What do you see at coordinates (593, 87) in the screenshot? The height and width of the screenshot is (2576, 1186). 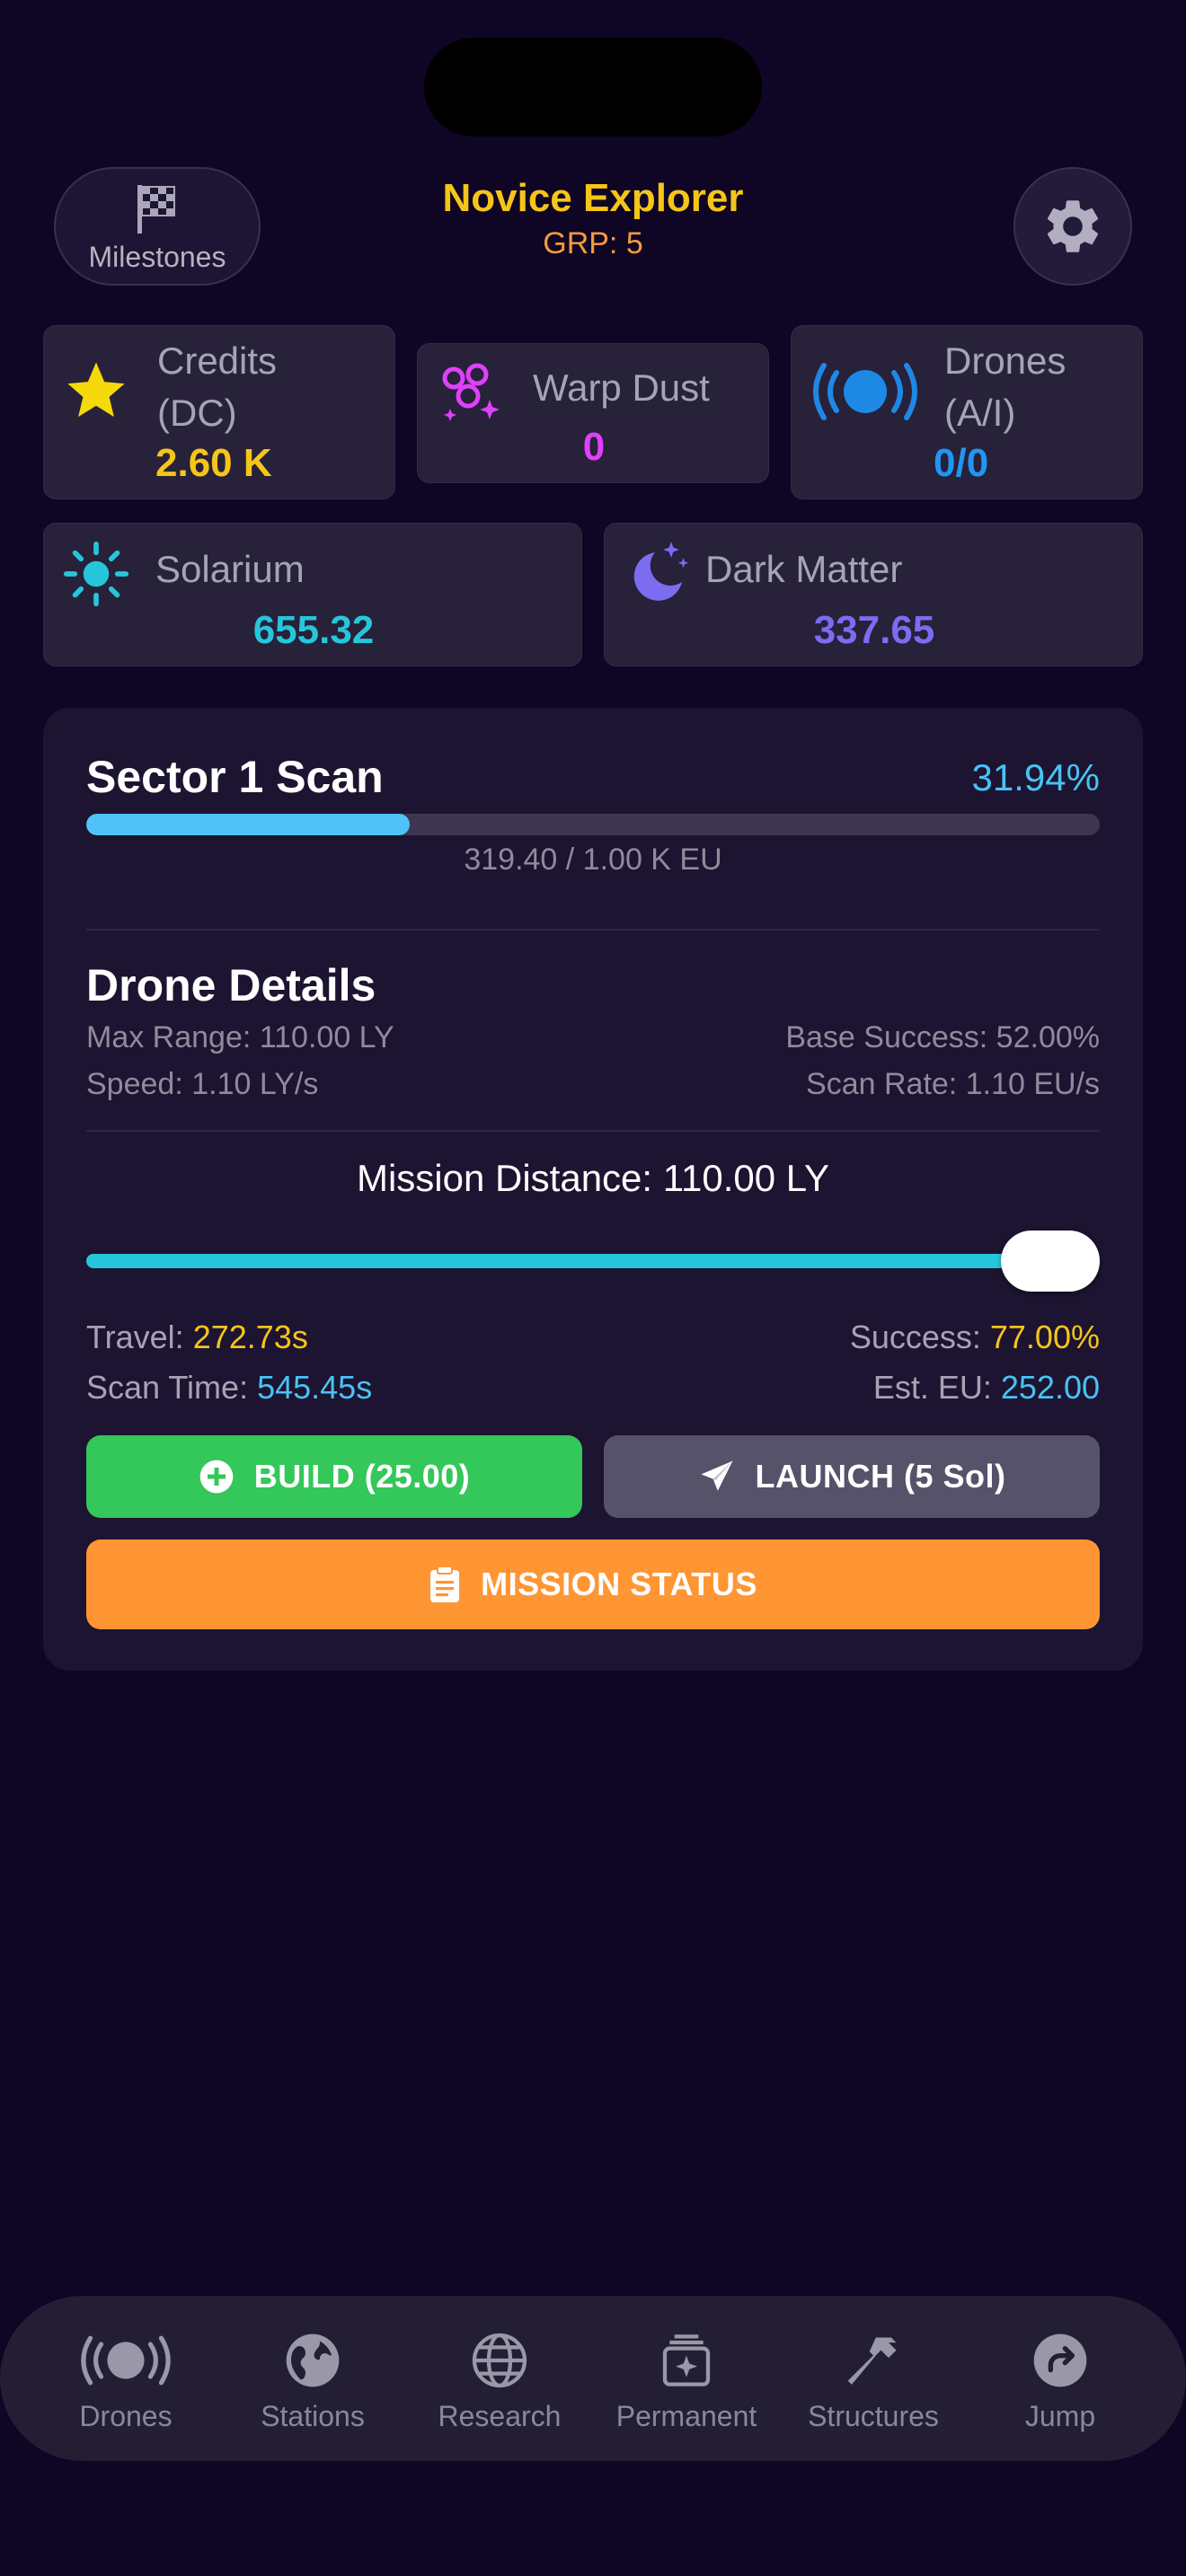 I see `dynamic-island` at bounding box center [593, 87].